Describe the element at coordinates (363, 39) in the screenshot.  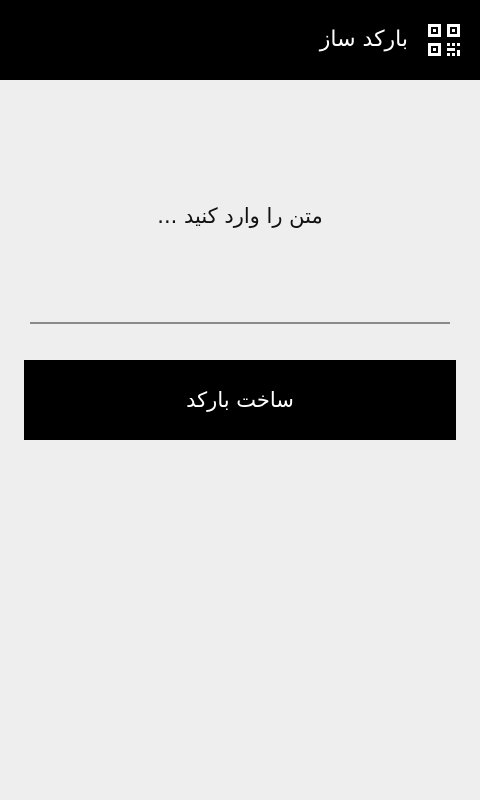
I see `app-title: بارکد ساز` at that location.